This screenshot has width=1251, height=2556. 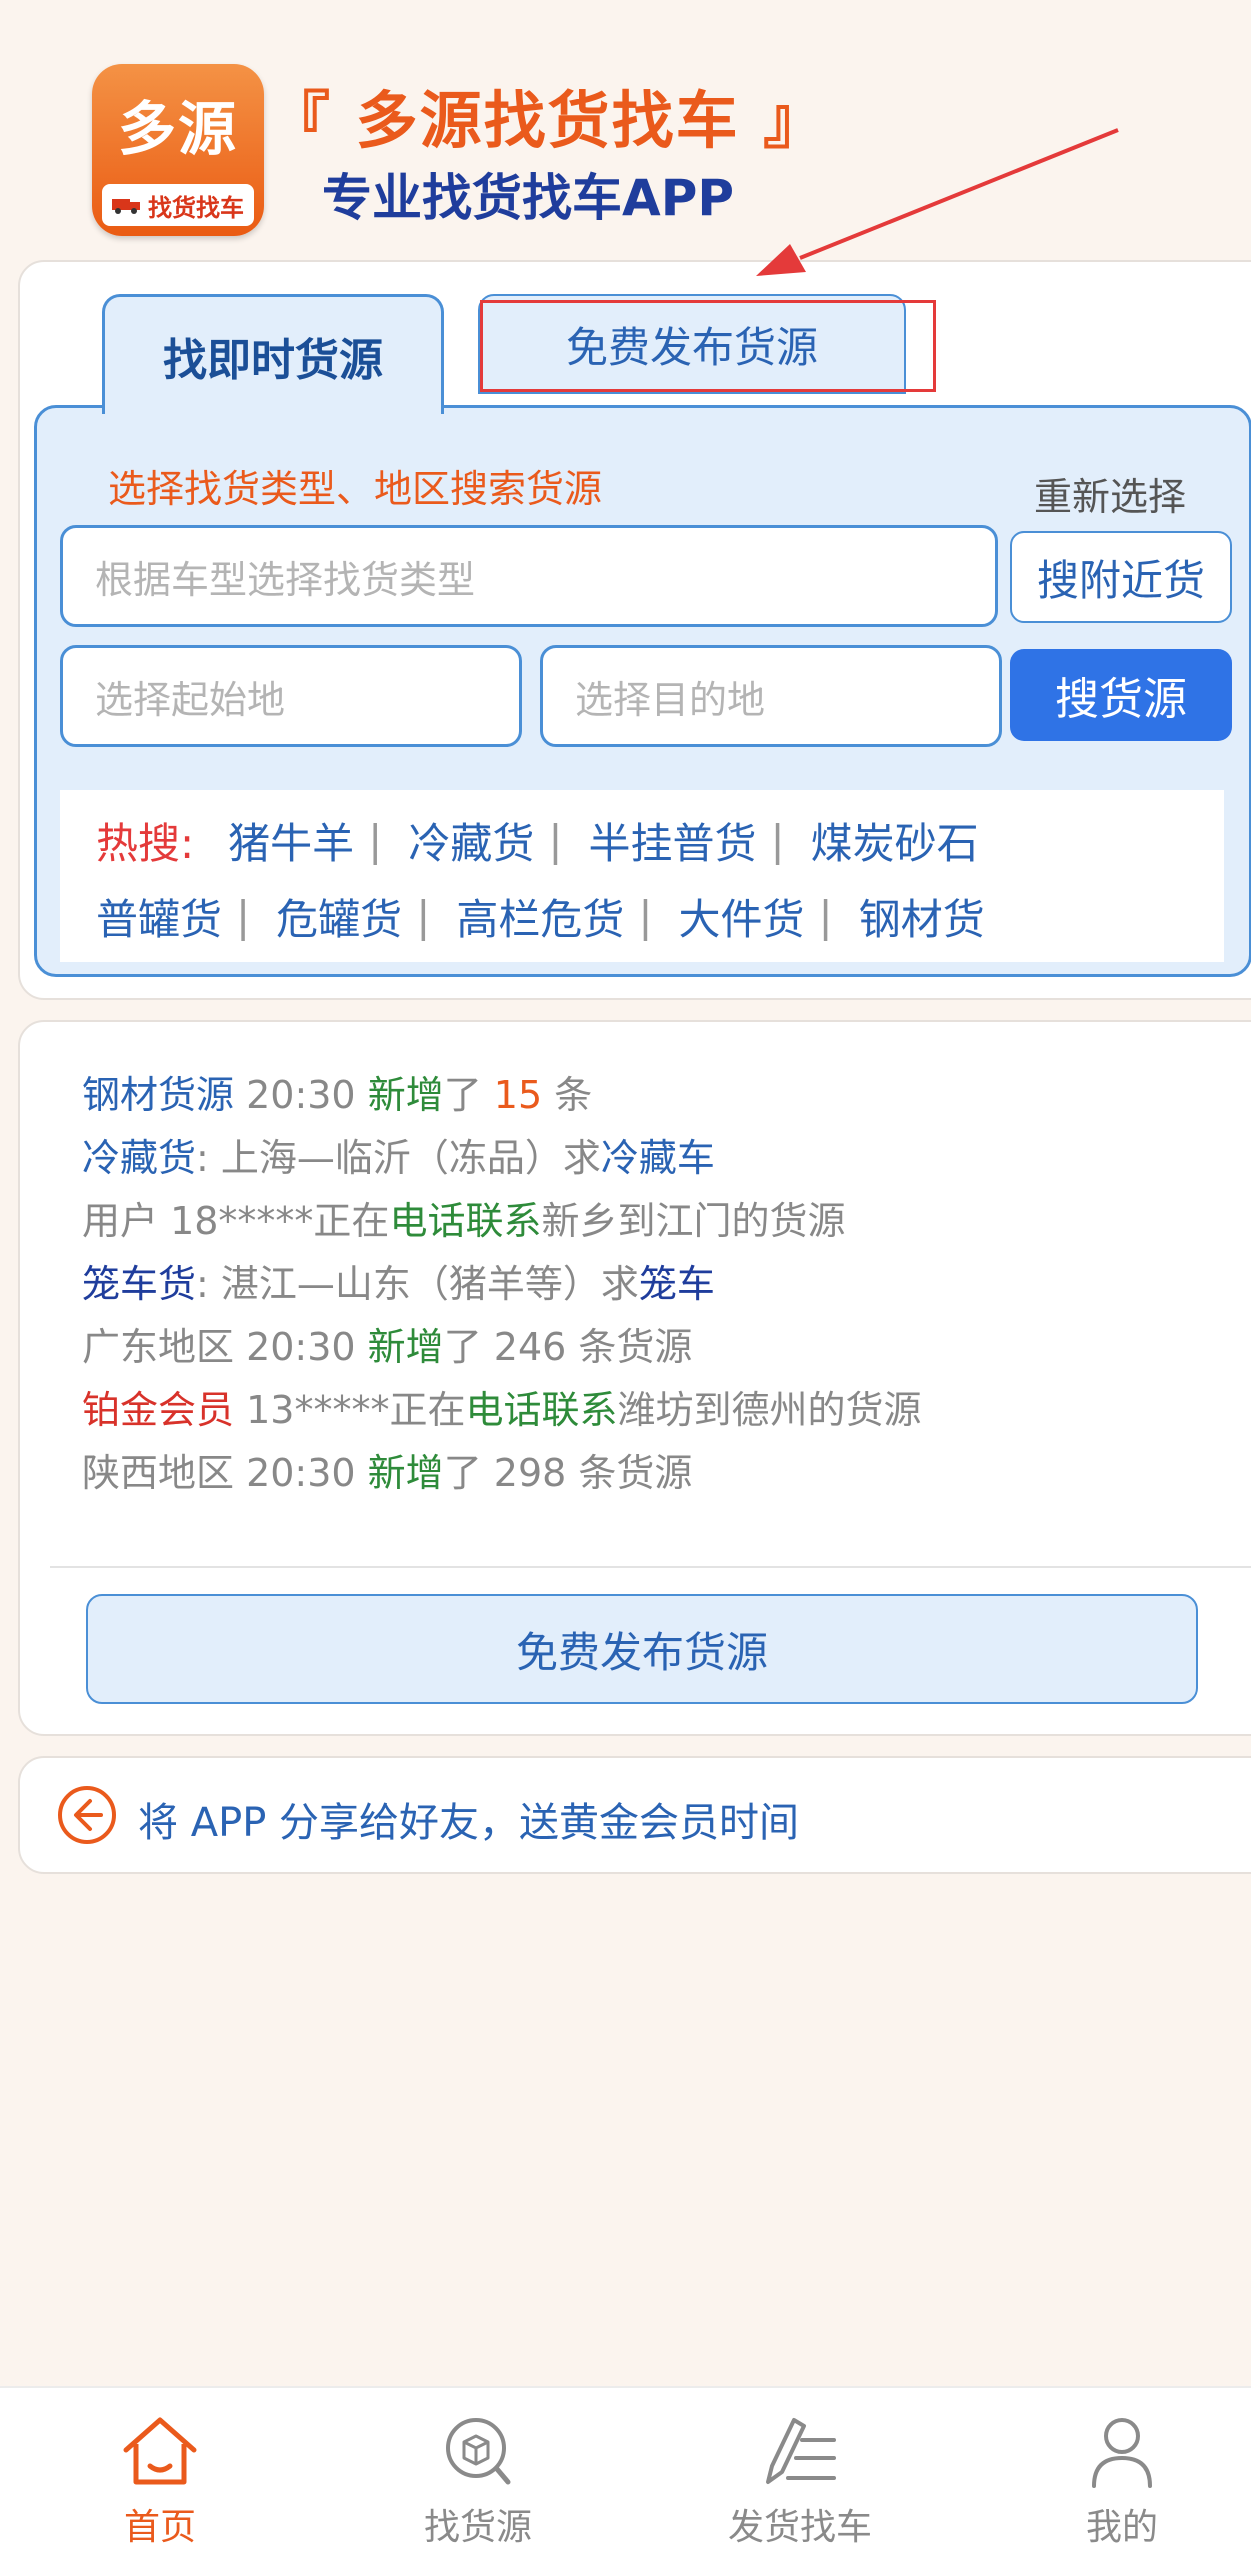 I want to click on app-logo: 多源 找货找车, so click(x=178, y=150).